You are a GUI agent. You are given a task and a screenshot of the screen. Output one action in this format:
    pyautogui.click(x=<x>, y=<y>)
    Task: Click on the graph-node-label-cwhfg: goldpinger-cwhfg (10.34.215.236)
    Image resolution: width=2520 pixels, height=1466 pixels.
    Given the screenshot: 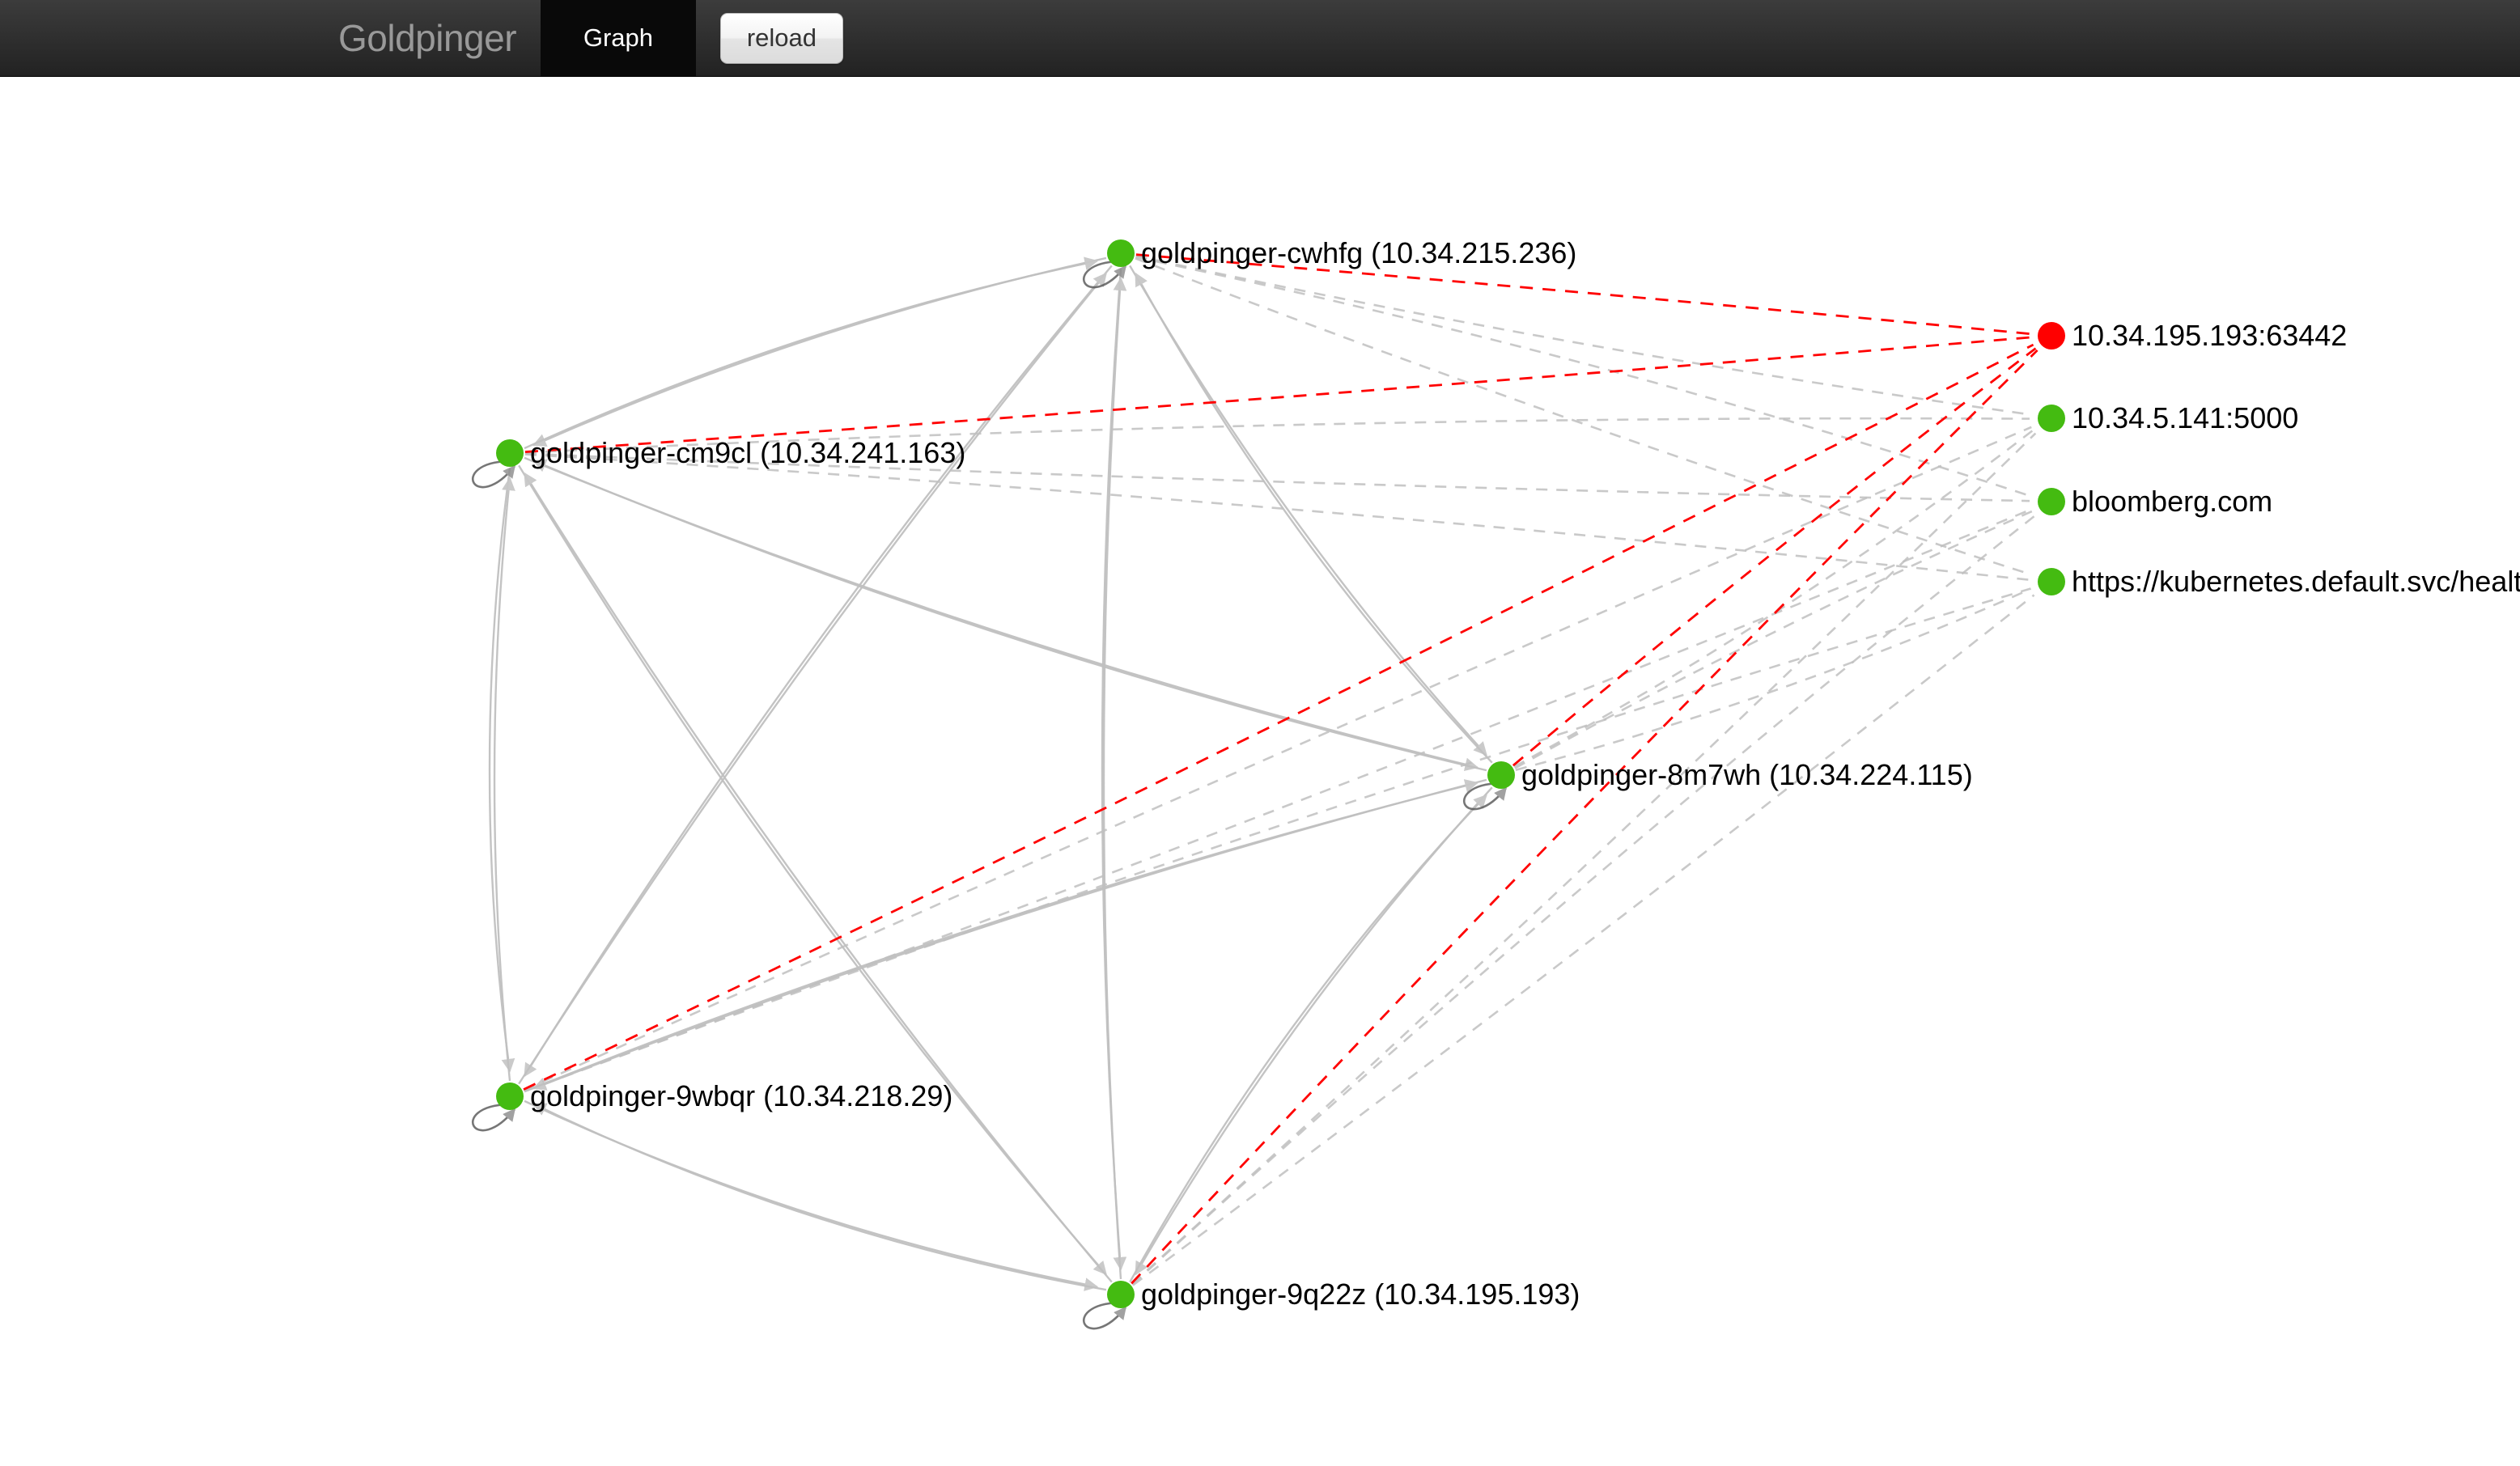 What is the action you would take?
    pyautogui.click(x=1359, y=252)
    